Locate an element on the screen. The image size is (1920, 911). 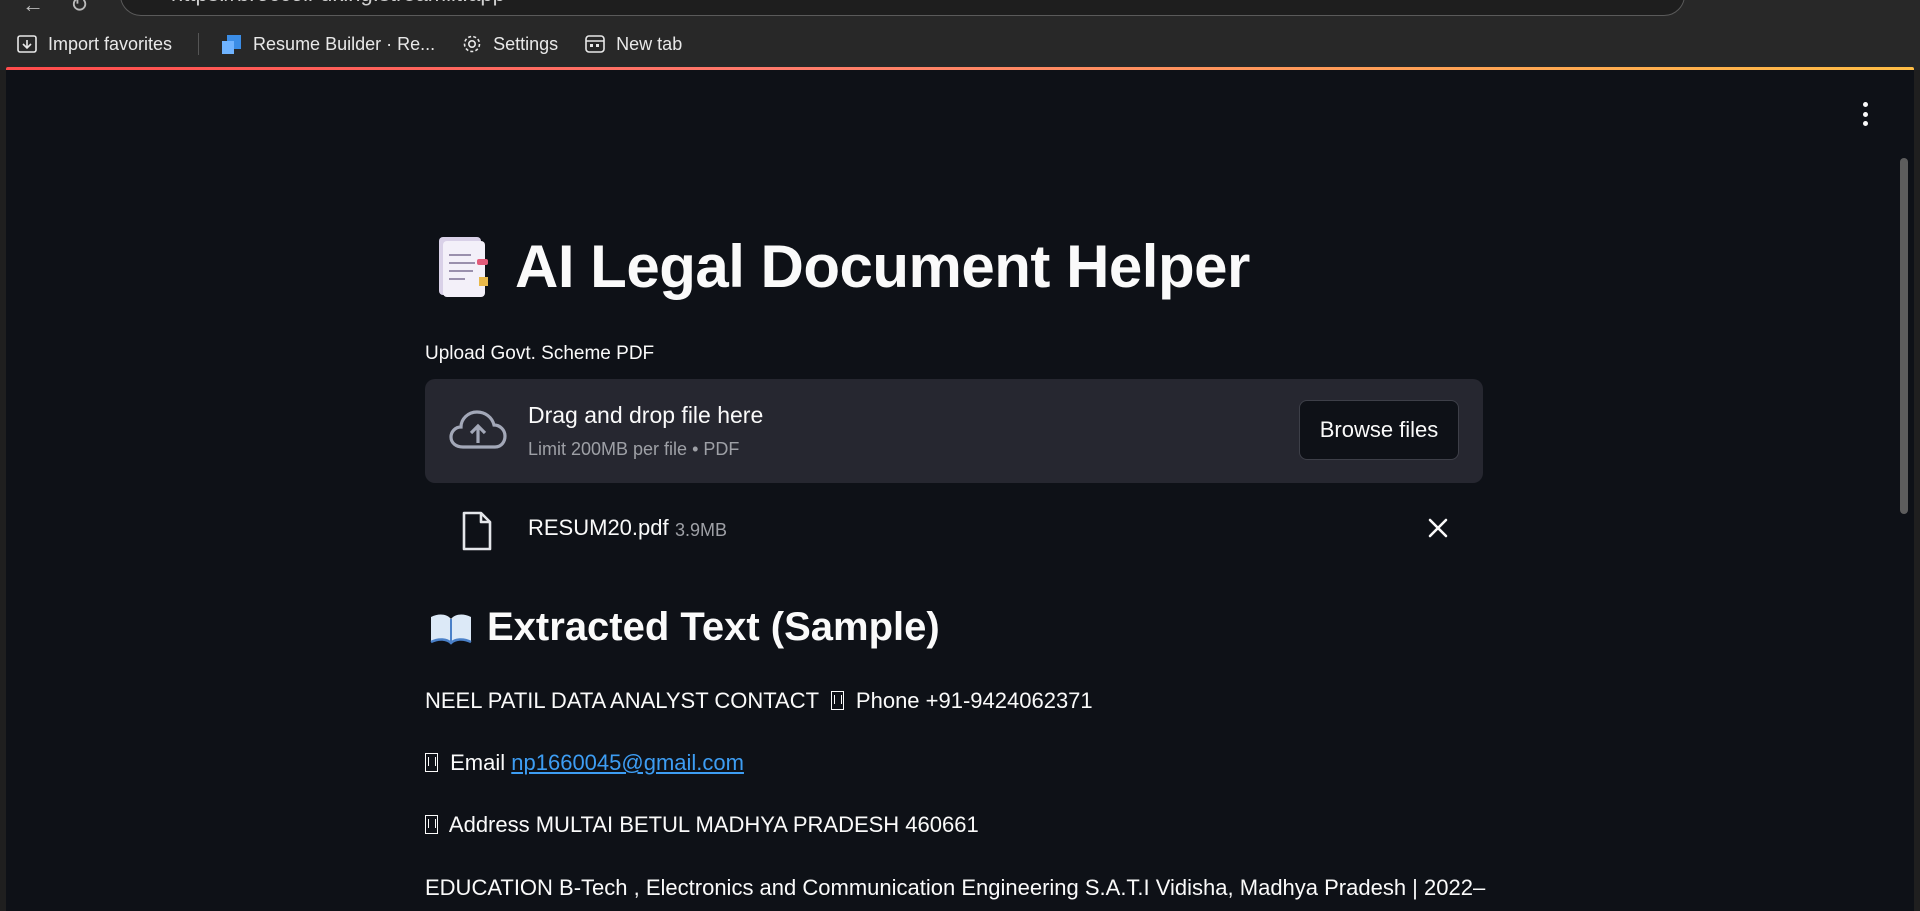
email-label: Email is located at coordinates (478, 762).